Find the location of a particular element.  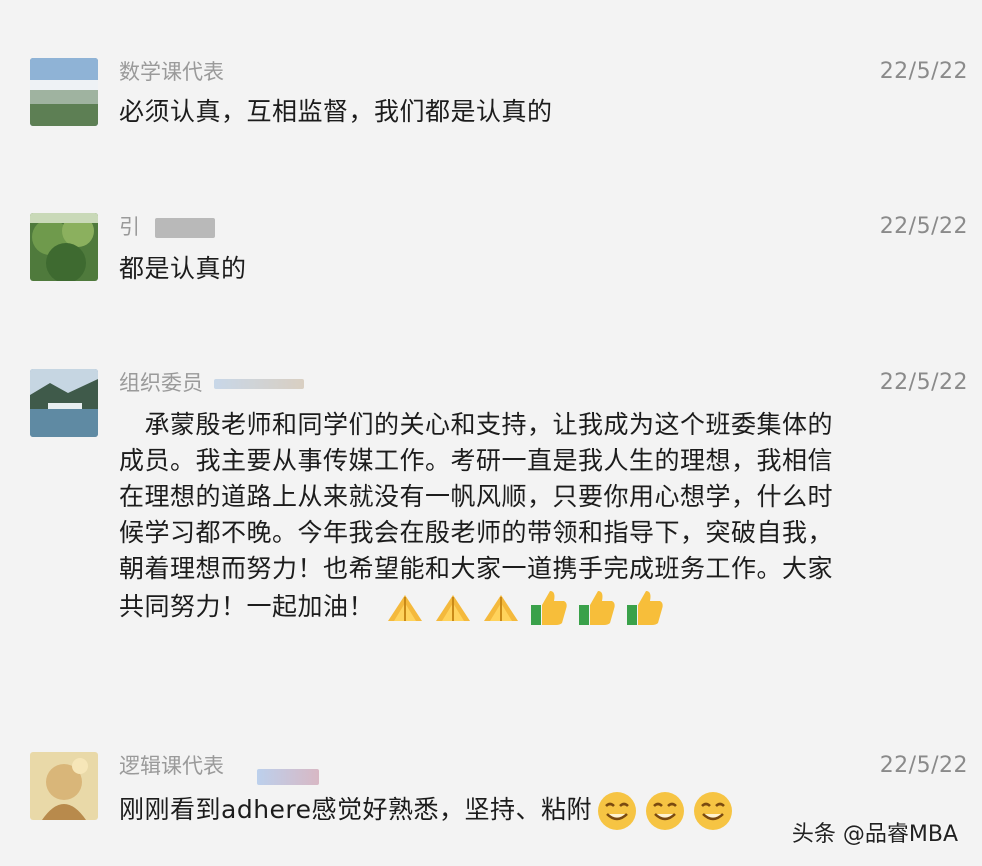

comment-text: 都是认真的 is located at coordinates (183, 268).